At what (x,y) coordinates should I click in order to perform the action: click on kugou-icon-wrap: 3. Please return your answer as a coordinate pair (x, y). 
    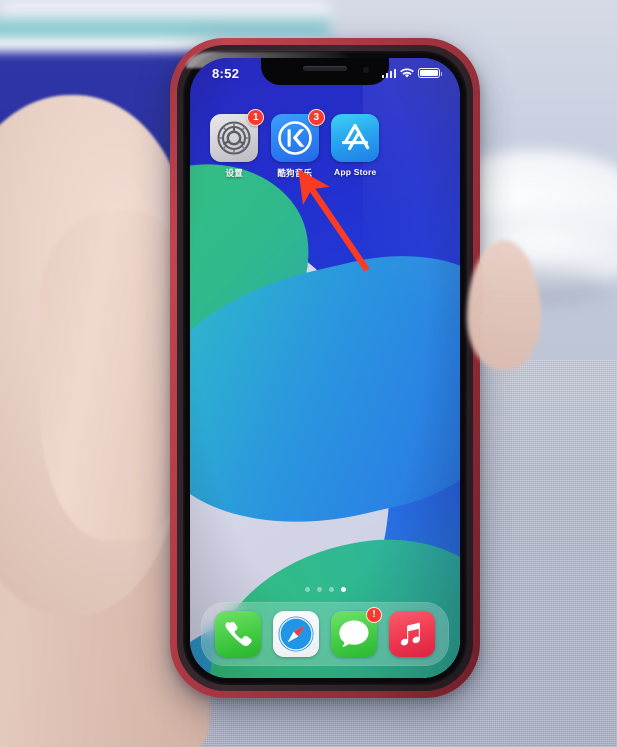
    Looking at the image, I should click on (297, 135).